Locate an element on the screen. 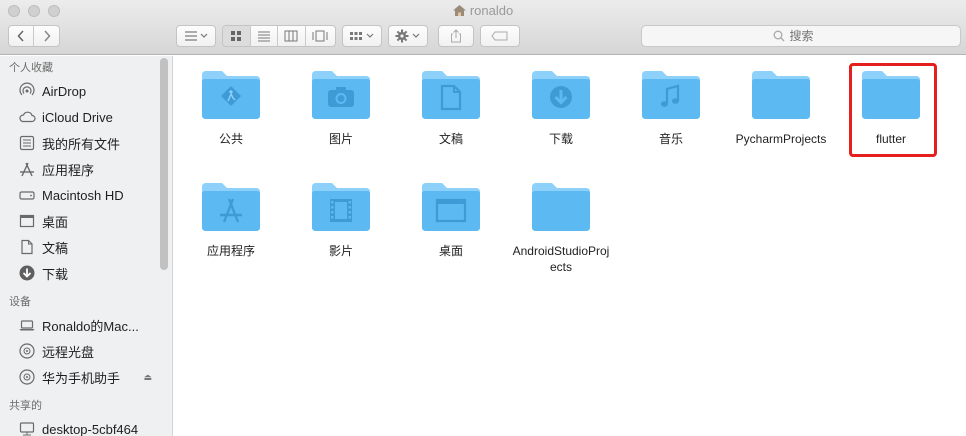  folder-label: 文稿 is located at coordinates (450, 139).